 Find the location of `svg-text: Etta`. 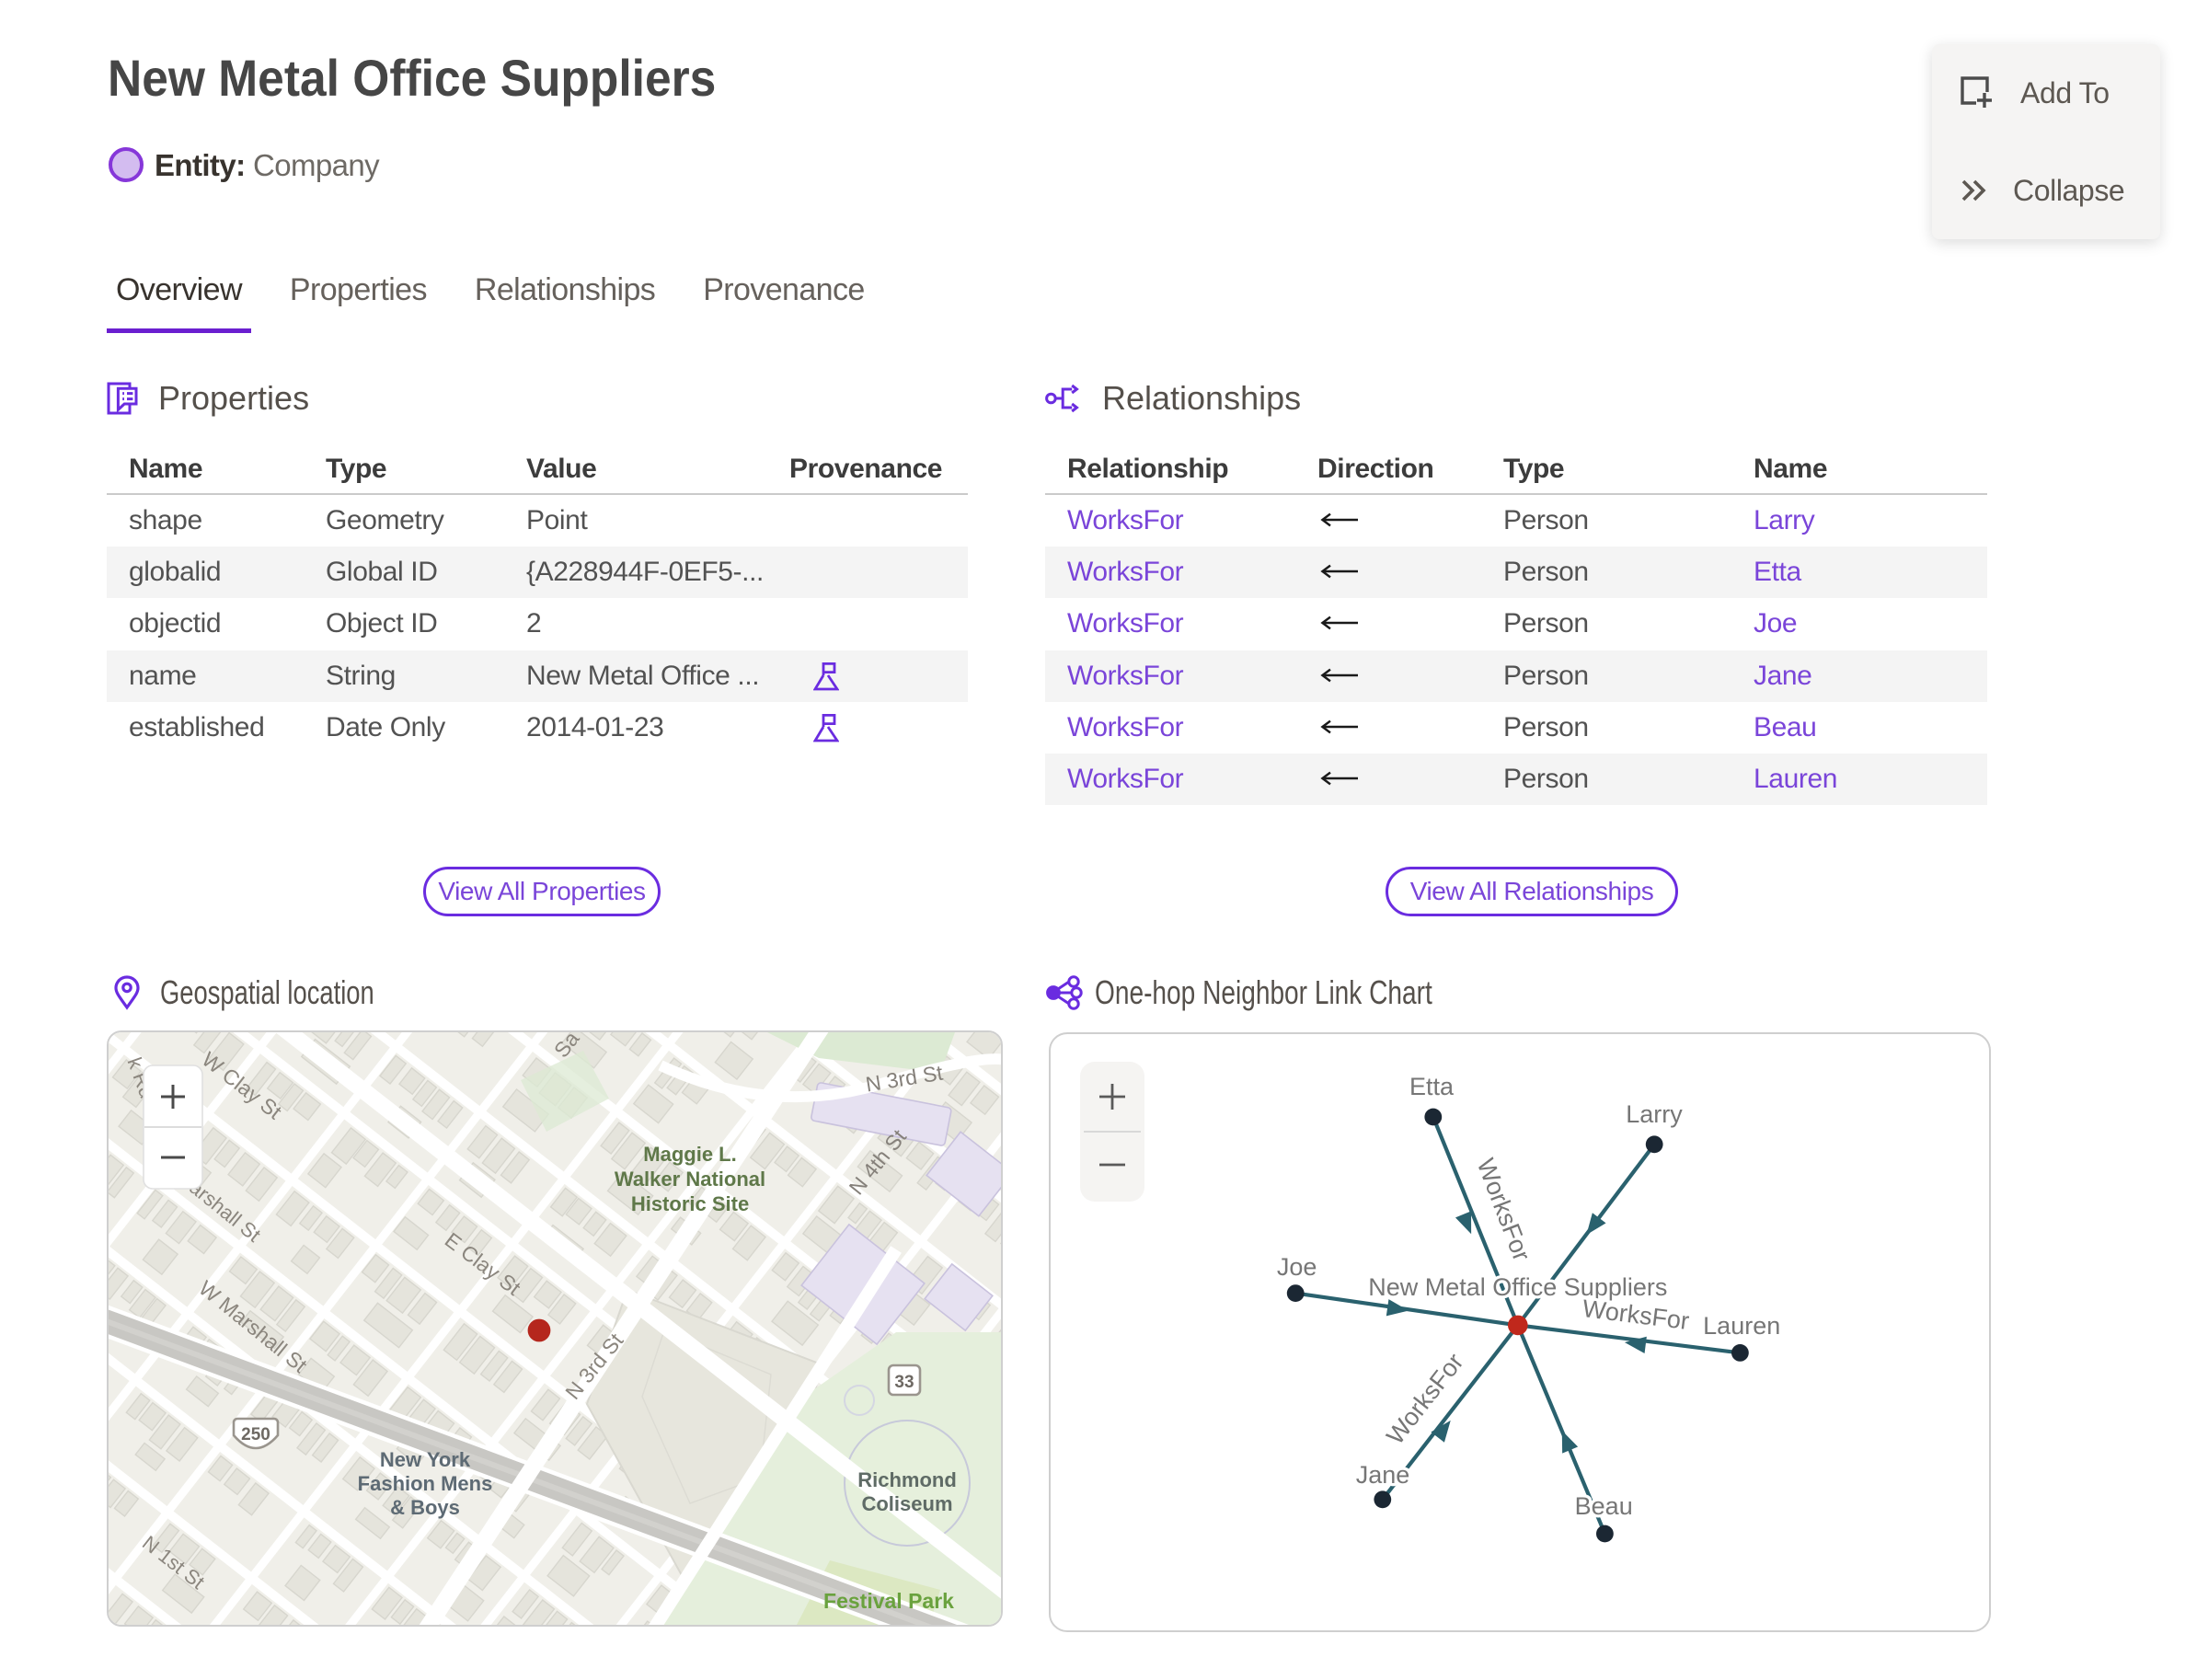

svg-text: Etta is located at coordinates (1432, 1086).